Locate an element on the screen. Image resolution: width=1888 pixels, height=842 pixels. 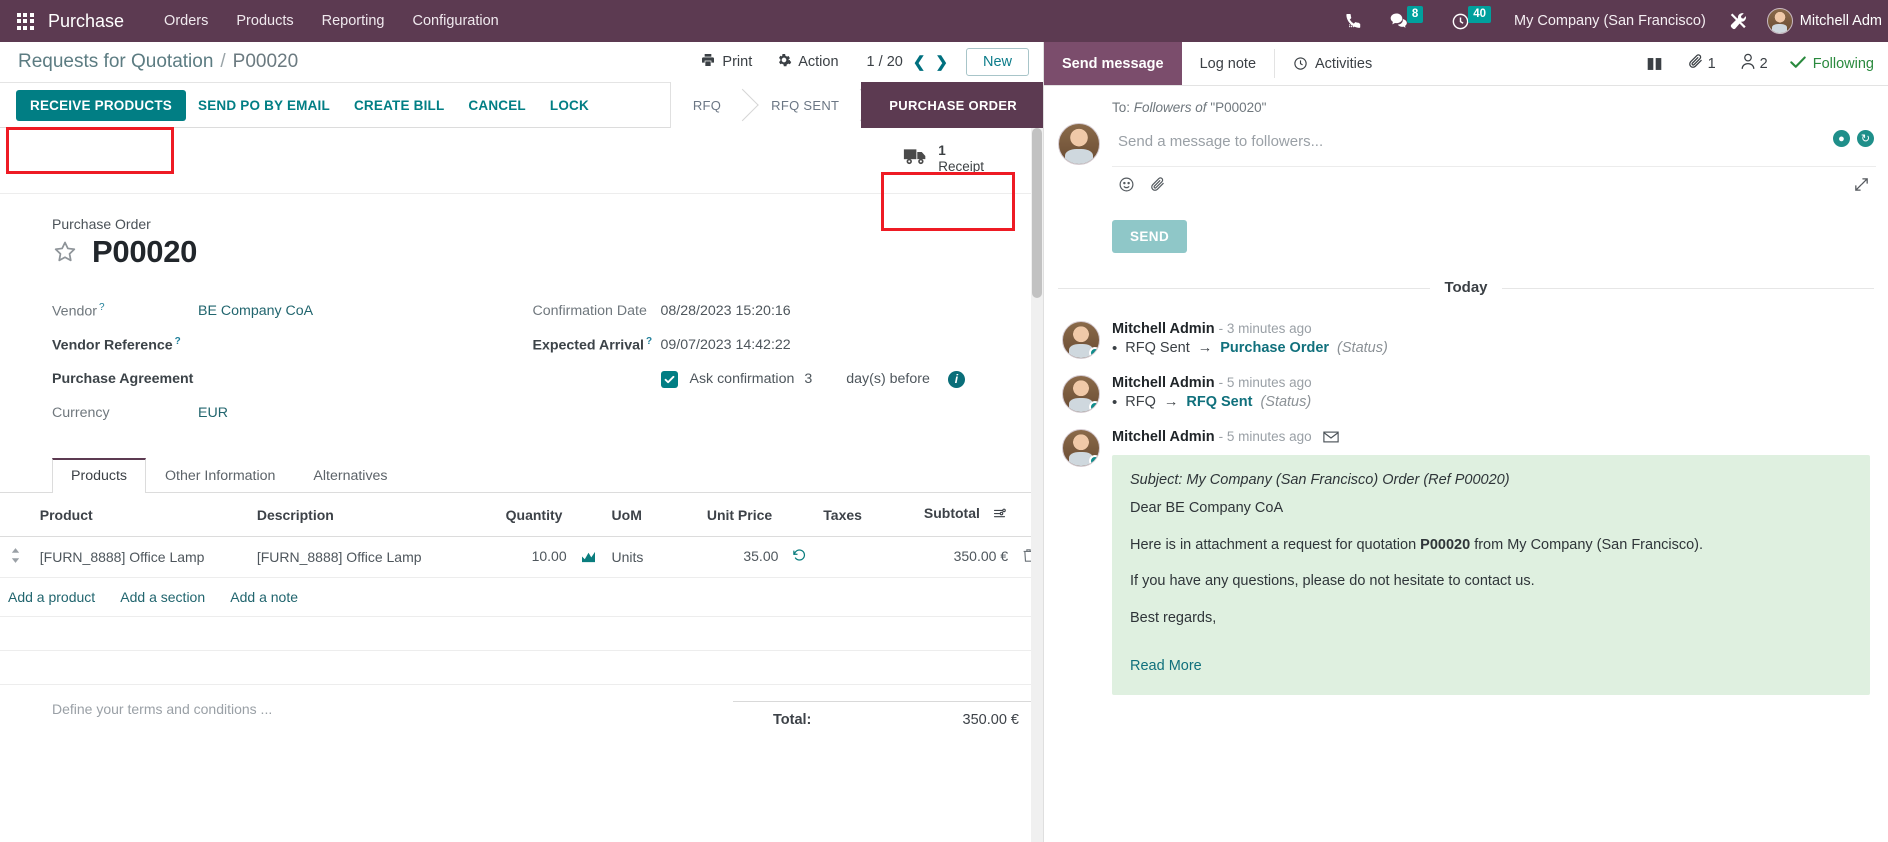
user-avatar is located at coordinates (1779, 21).